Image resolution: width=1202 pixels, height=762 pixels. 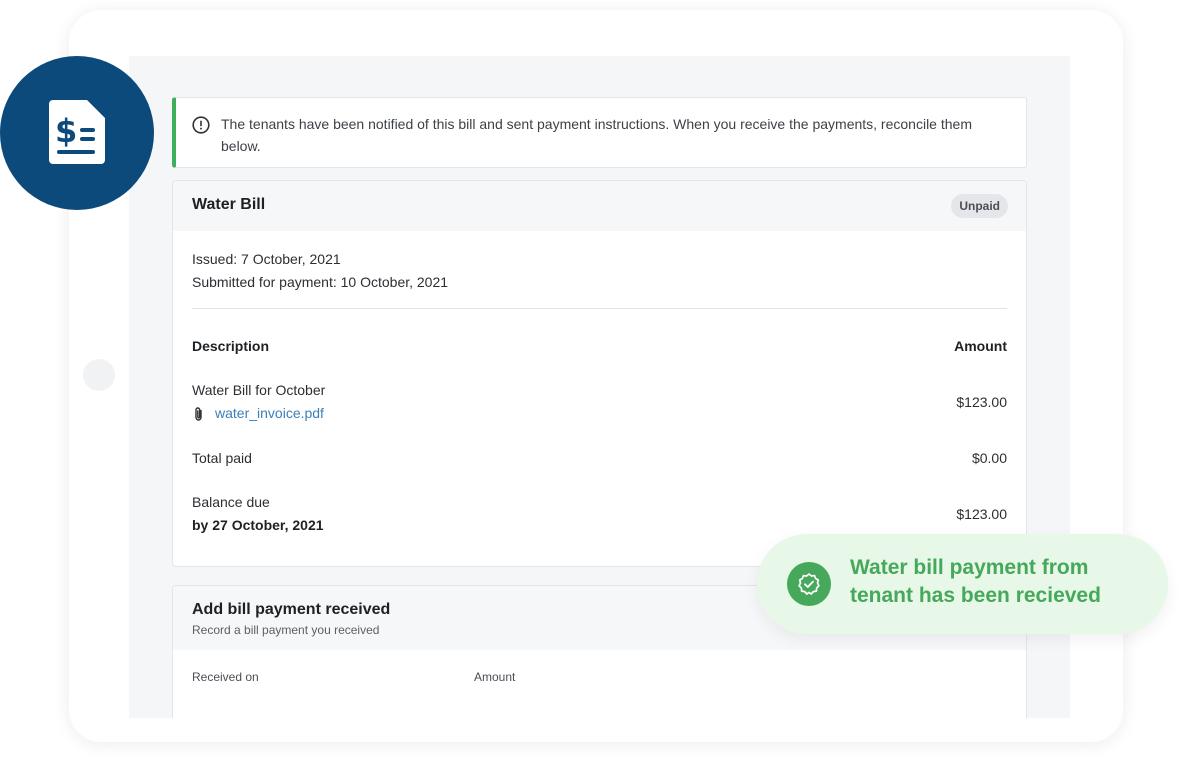 I want to click on total-paid-label: Total paid, so click(x=222, y=458).